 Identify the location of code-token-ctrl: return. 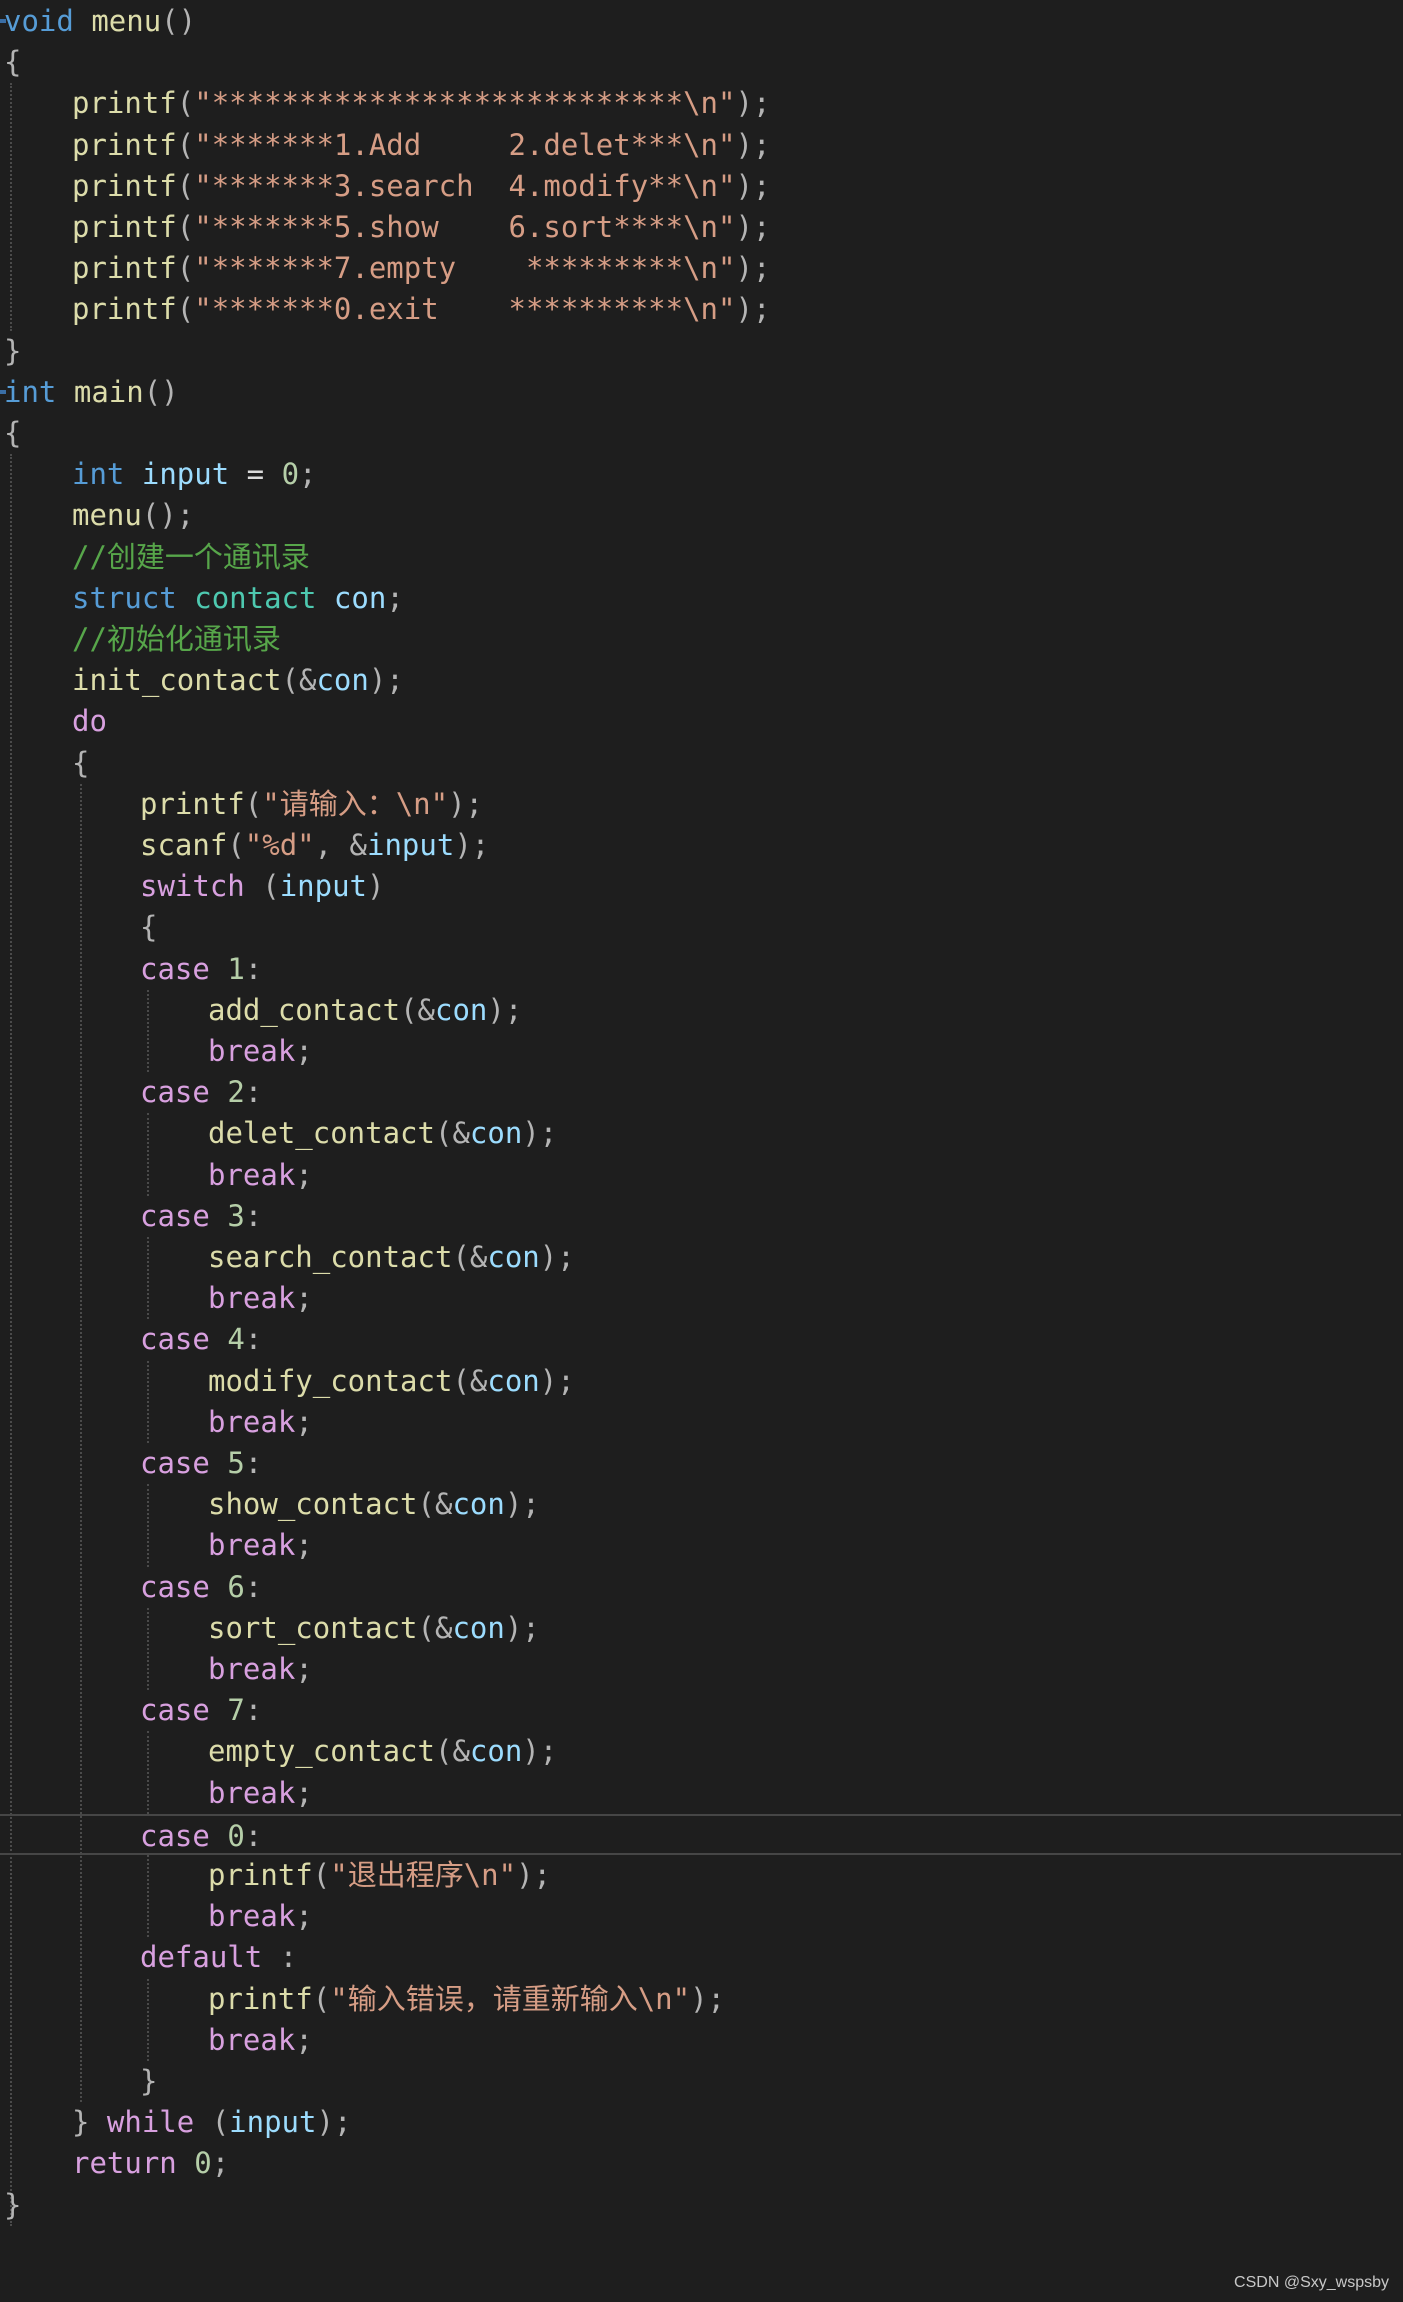
(124, 2163).